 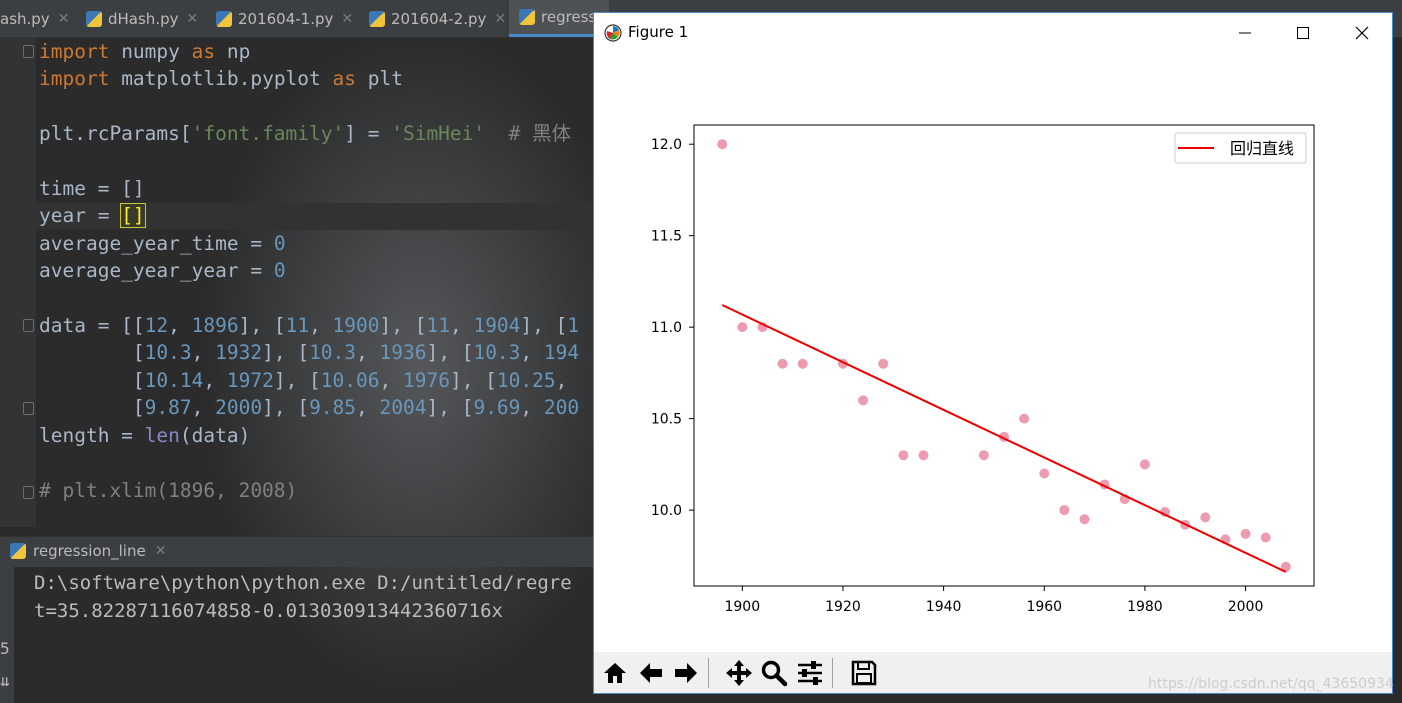 I want to click on editor-tab-hash: ash.py ✕, so click(x=34, y=18).